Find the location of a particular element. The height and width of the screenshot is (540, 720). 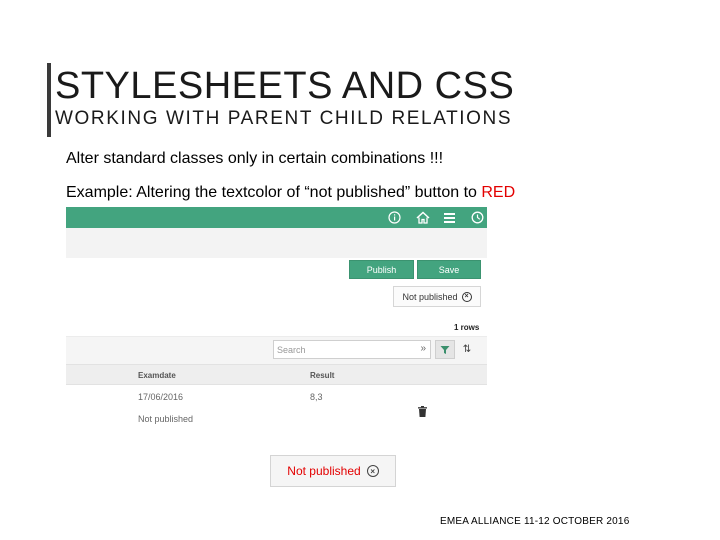

column-header-examdate: Examdate is located at coordinates (157, 375).